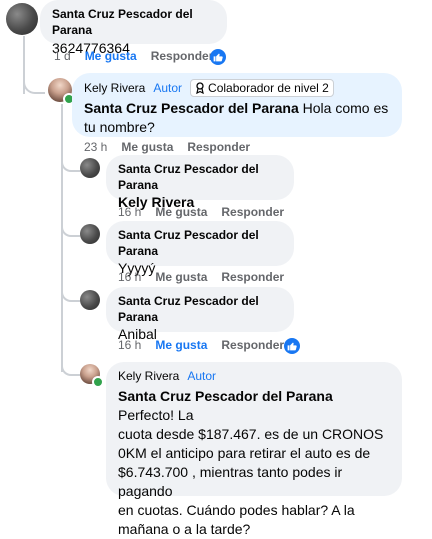  I want to click on comment-bubble: Santa Cruz Pescador del Parana Yyyyý, so click(200, 248).